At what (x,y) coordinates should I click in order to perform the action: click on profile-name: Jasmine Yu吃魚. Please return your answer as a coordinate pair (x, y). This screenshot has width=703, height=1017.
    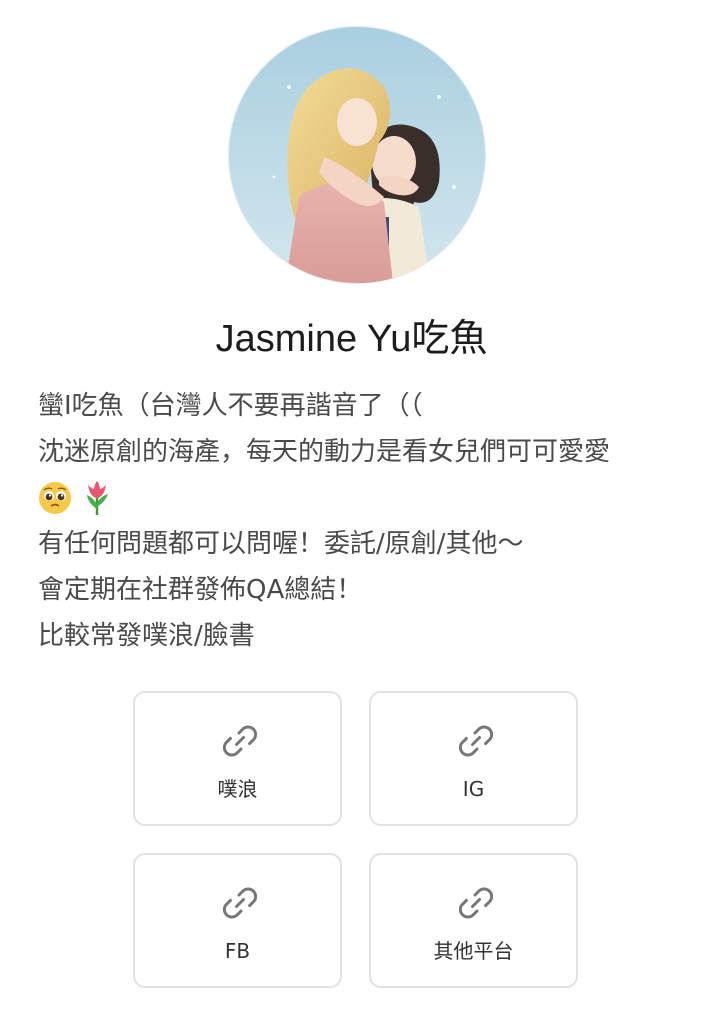
    Looking at the image, I should click on (351, 339).